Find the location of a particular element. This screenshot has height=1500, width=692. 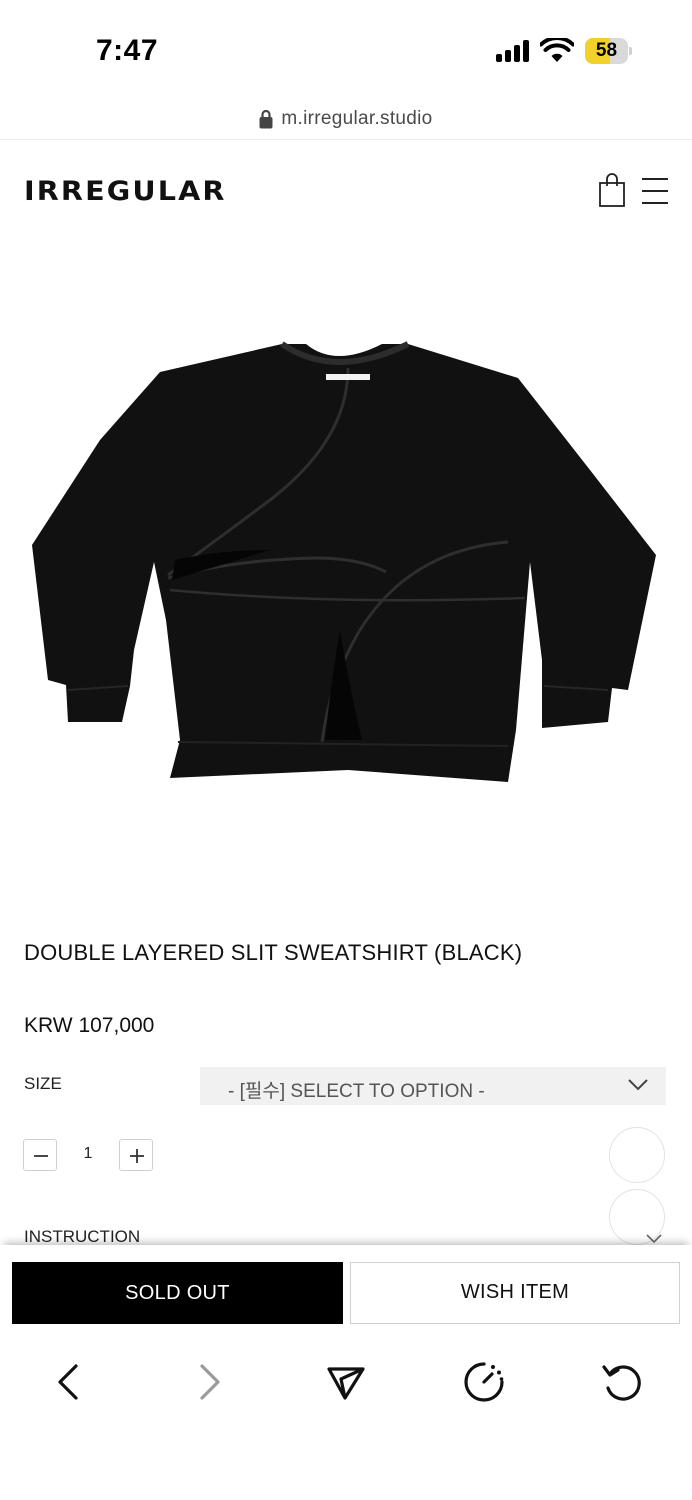

site-header: IRREGULAR is located at coordinates (346, 190).